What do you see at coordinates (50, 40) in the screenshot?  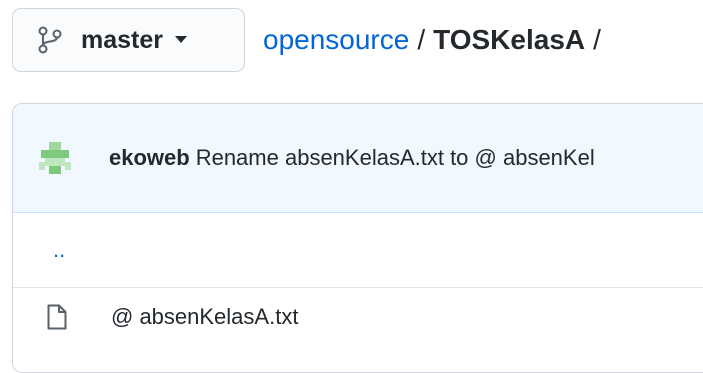 I see `git-branch-icon` at bounding box center [50, 40].